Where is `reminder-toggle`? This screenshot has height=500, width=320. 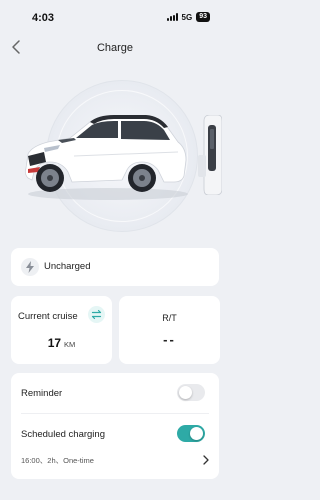
reminder-toggle is located at coordinates (191, 392).